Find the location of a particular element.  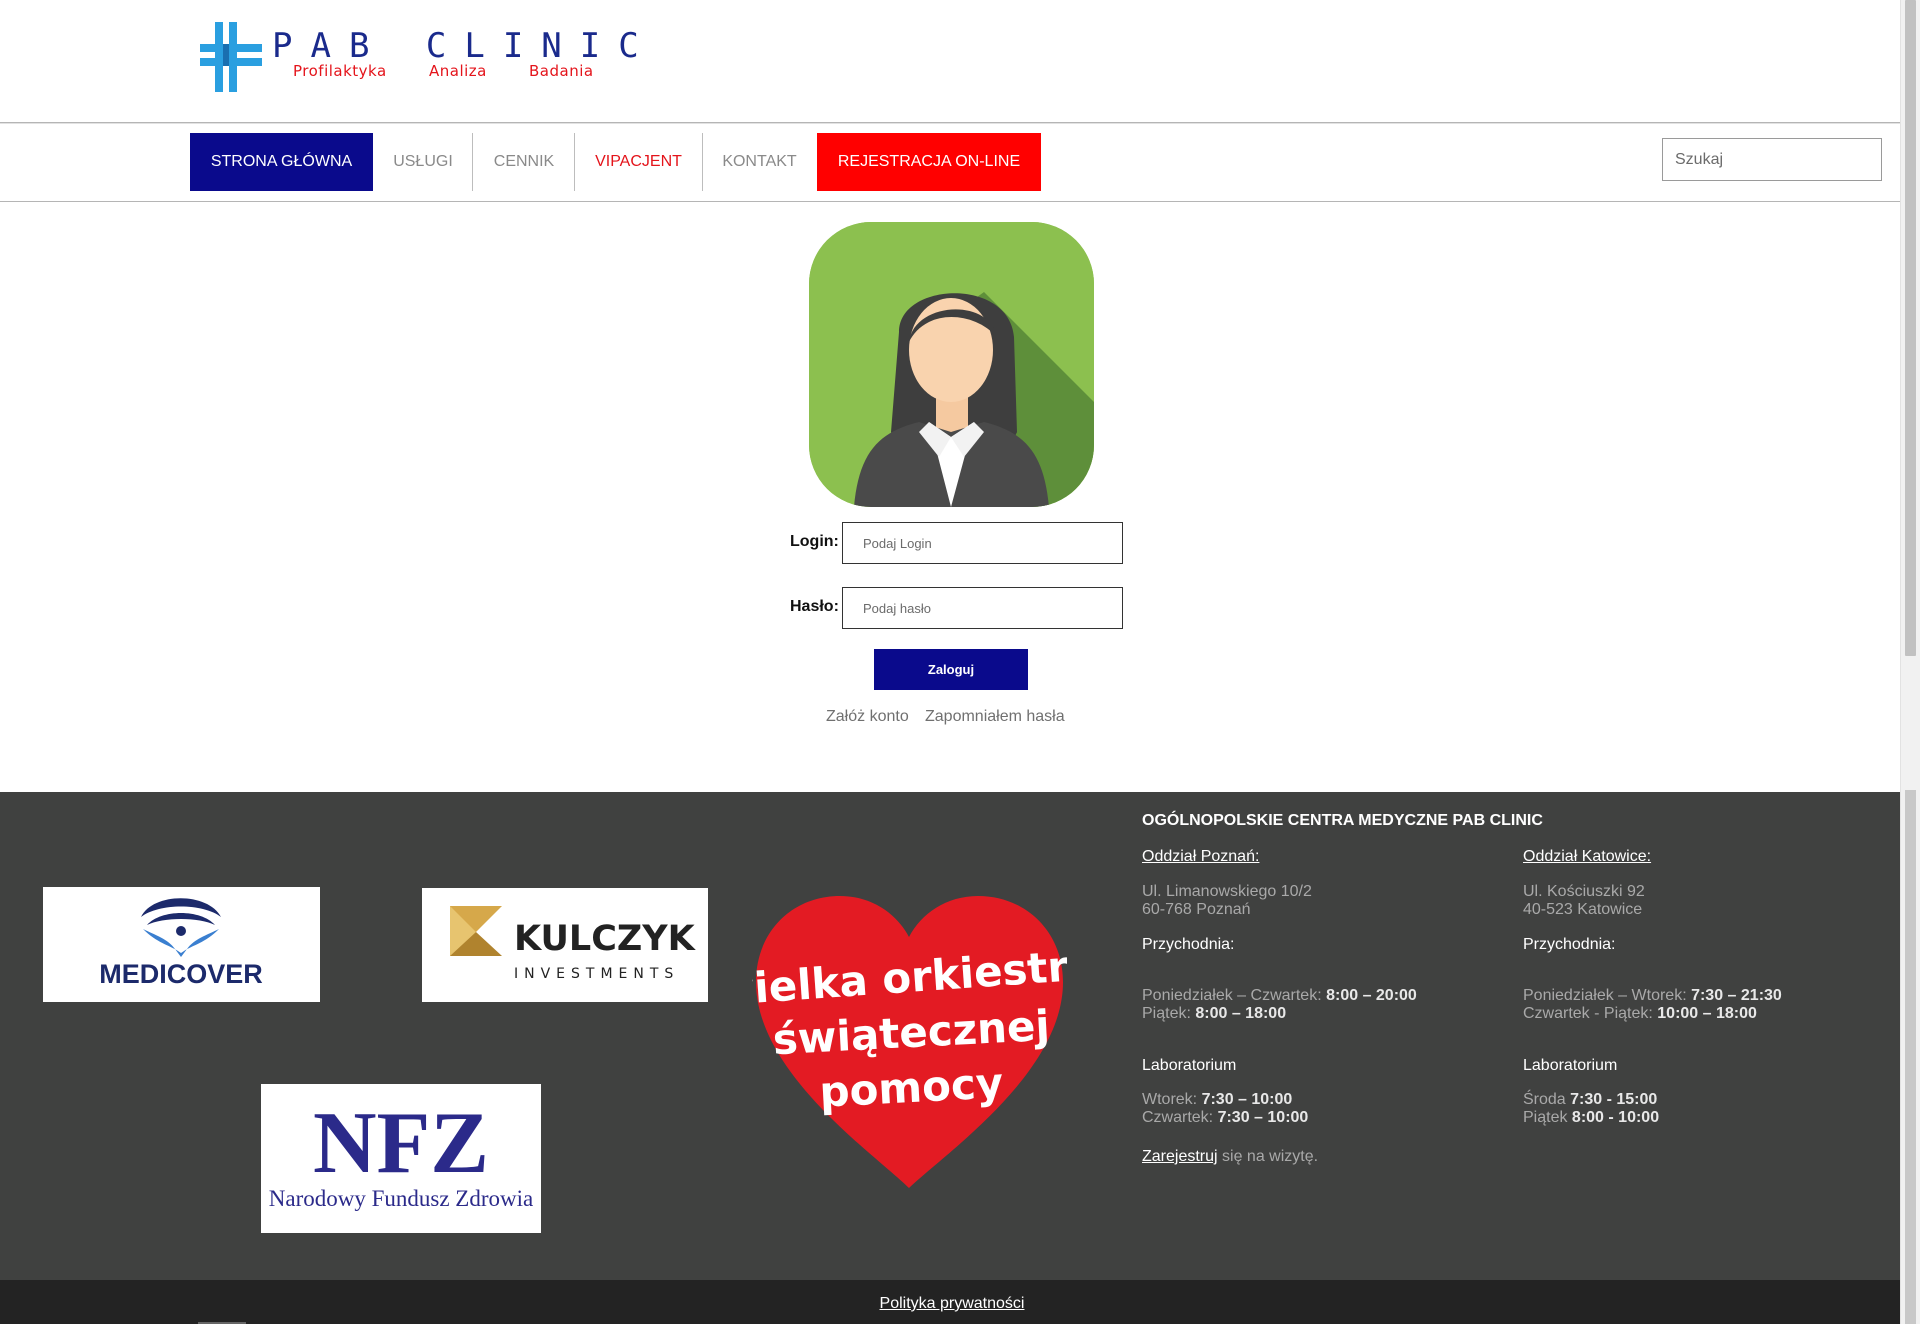

tagline-profilaktyka: Profilaktyka is located at coordinates (340, 71).